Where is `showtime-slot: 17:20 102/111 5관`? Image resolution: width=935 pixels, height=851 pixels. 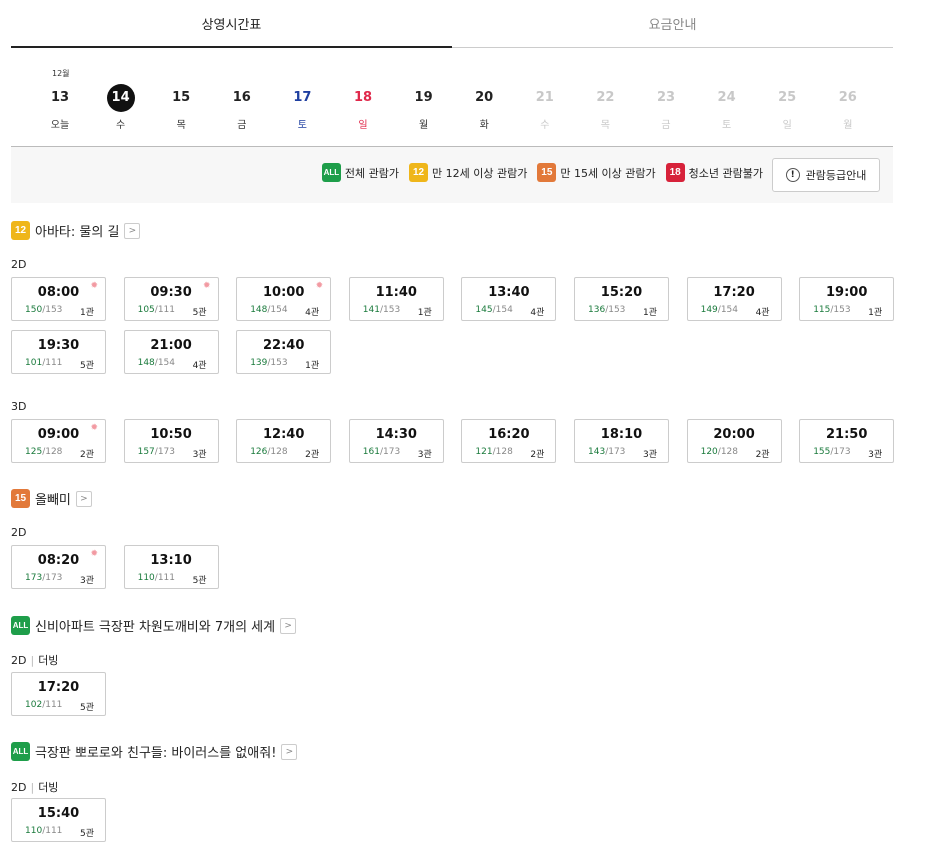
showtime-slot: 17:20 102/111 5관 is located at coordinates (58, 694).